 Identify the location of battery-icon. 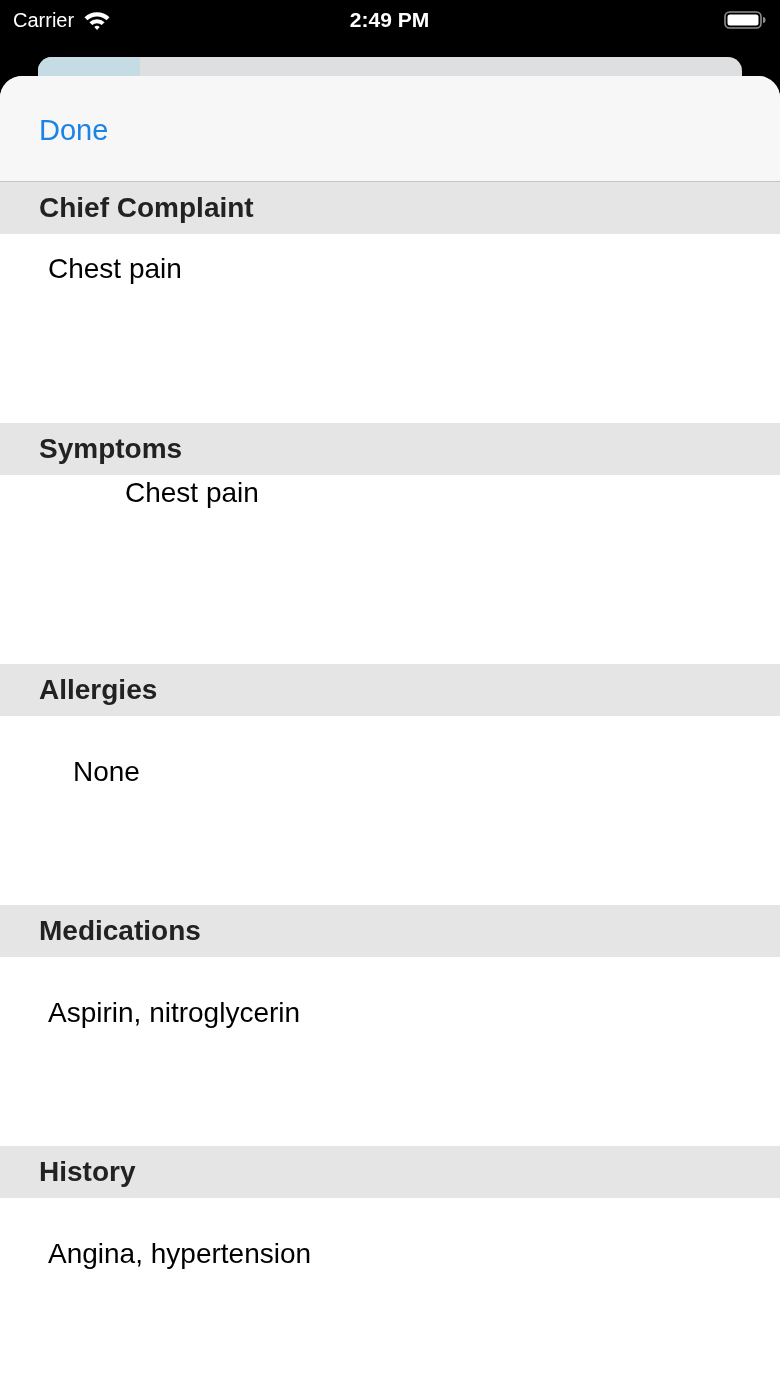
(745, 20).